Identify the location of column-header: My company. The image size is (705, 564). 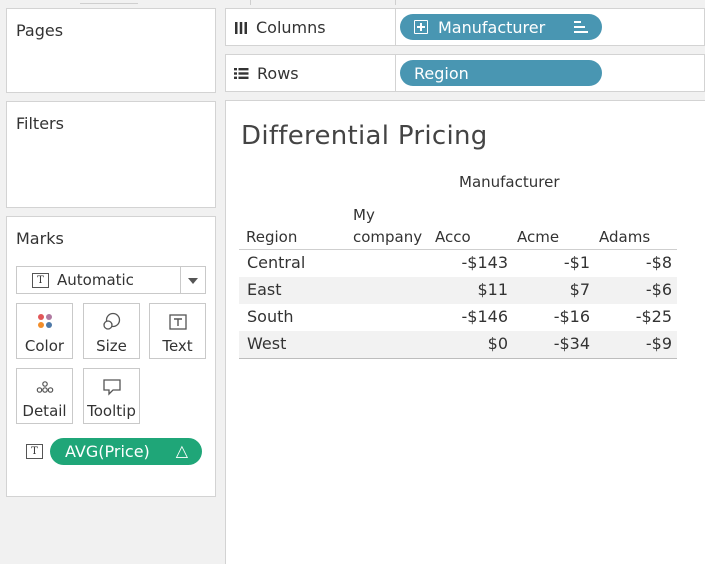
(387, 226).